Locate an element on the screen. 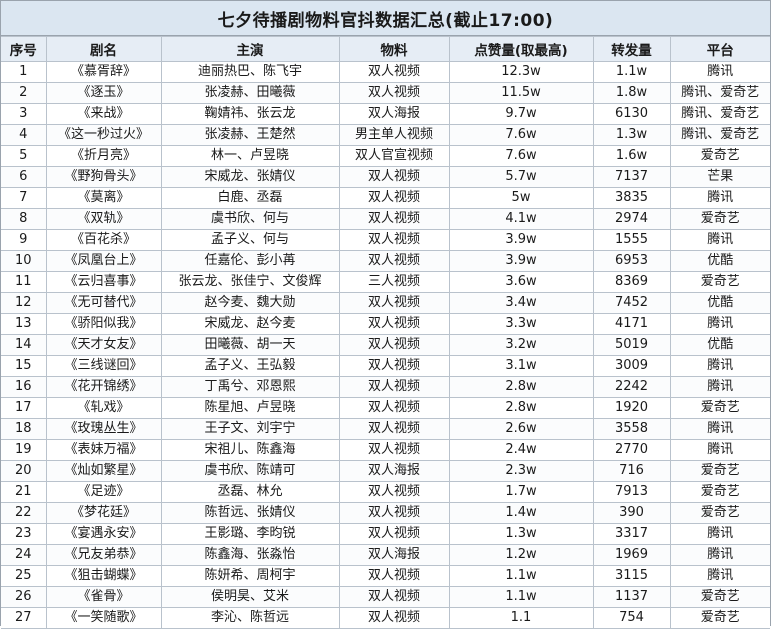  shares-cell: 2974 is located at coordinates (631, 219).